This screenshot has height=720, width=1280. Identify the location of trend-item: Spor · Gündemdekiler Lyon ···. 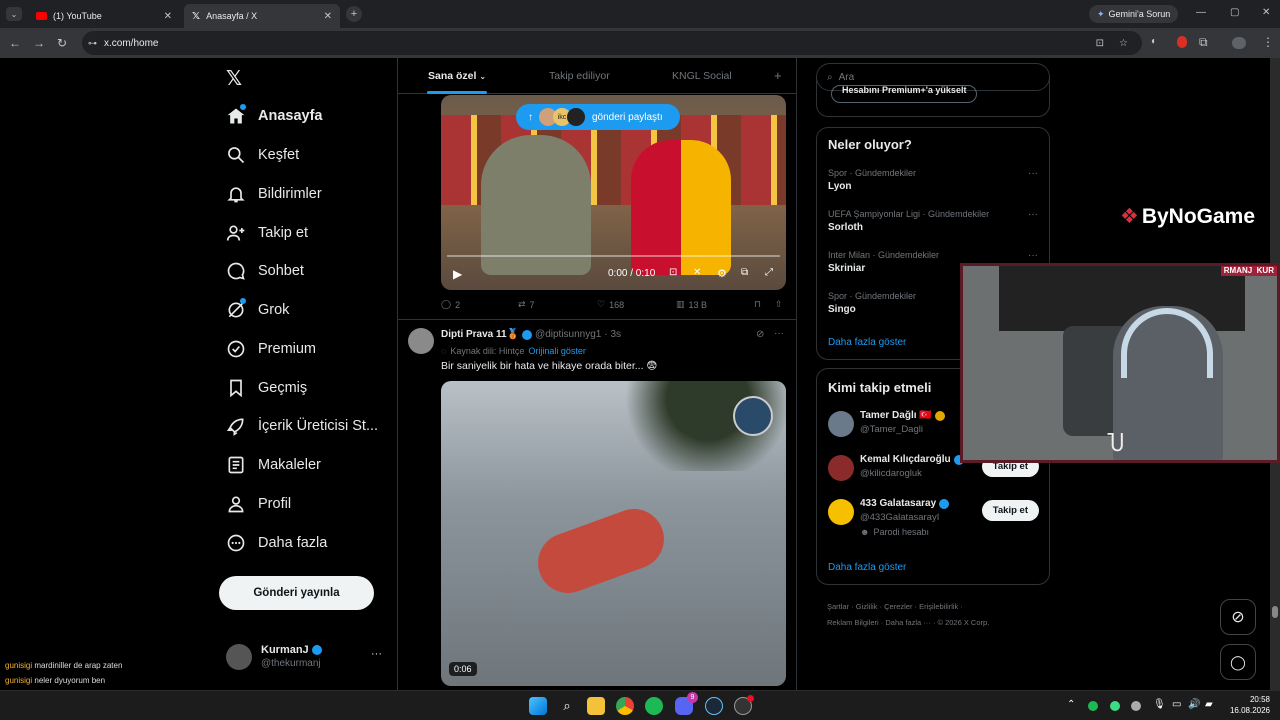
(933, 180).